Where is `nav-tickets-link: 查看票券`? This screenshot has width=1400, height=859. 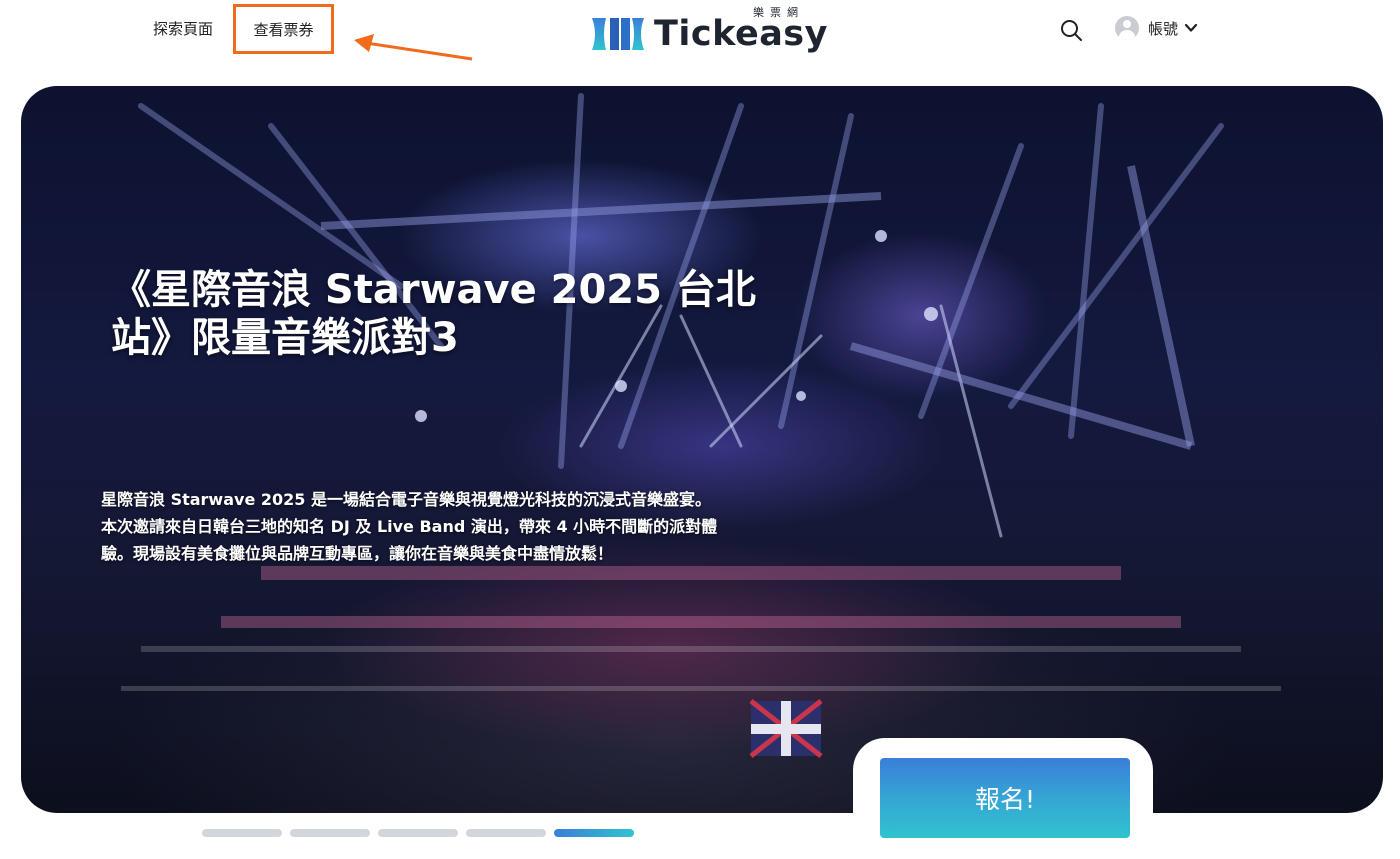
nav-tickets-link: 查看票券 is located at coordinates (283, 29).